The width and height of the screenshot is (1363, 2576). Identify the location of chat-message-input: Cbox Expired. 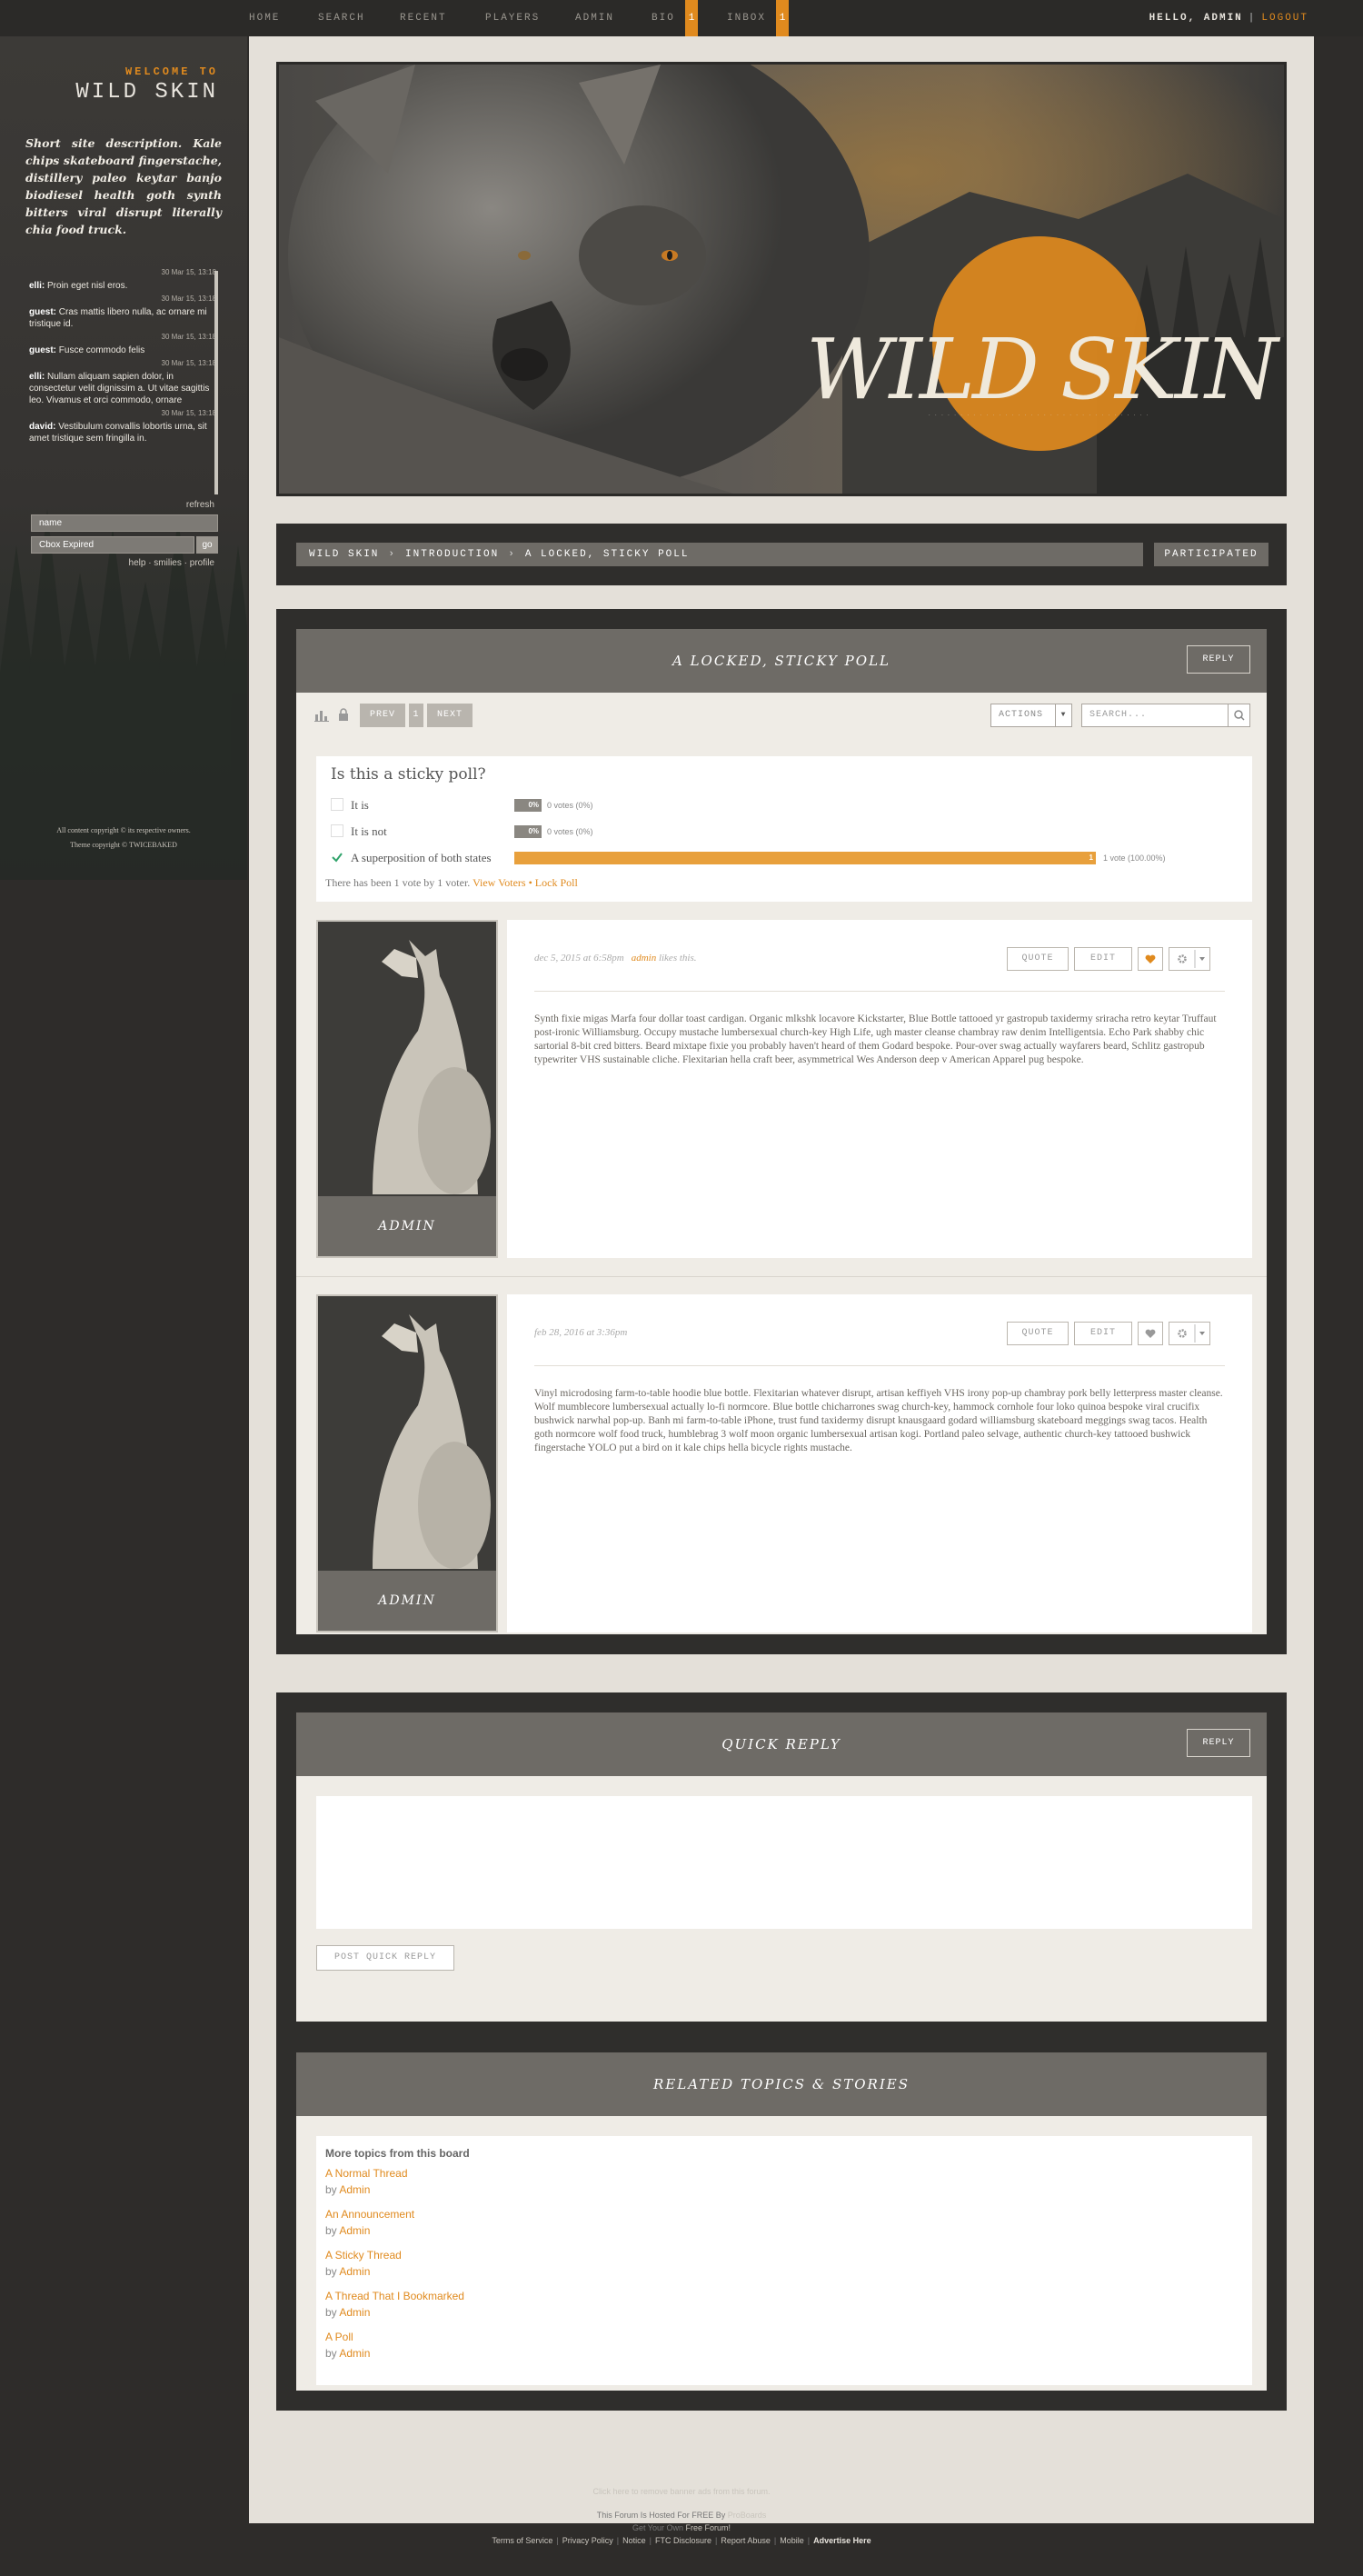
(112, 545).